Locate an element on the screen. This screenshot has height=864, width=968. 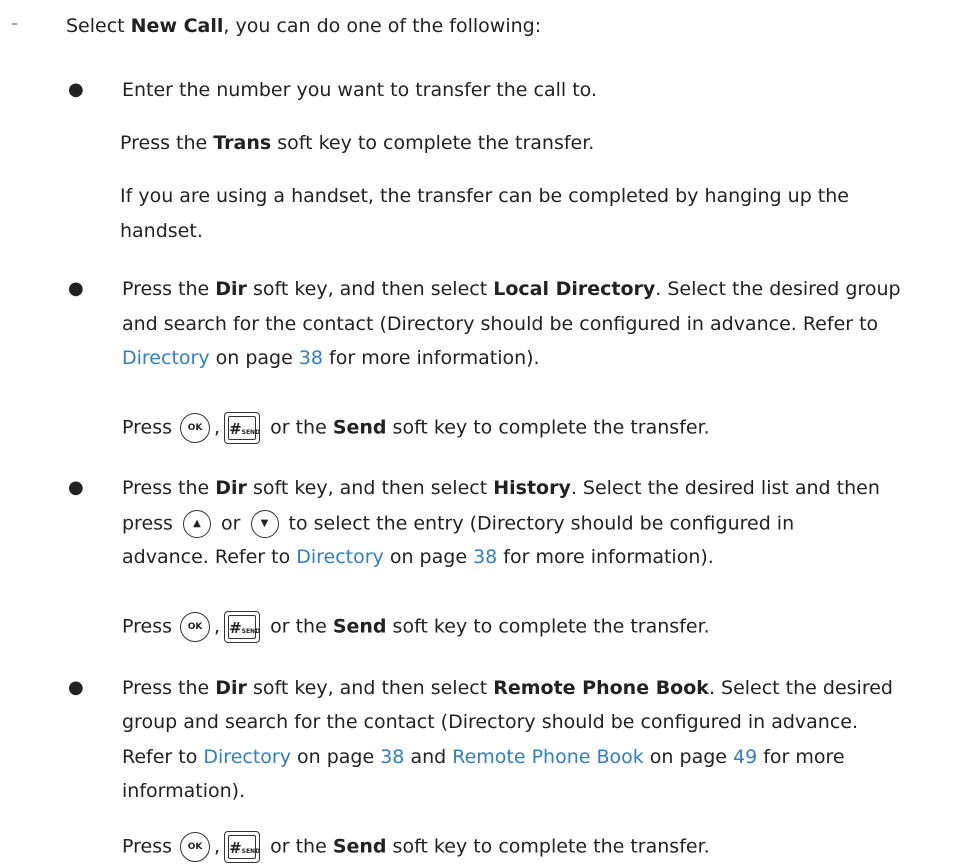
text: . Select the desired list and then is located at coordinates (725, 488).